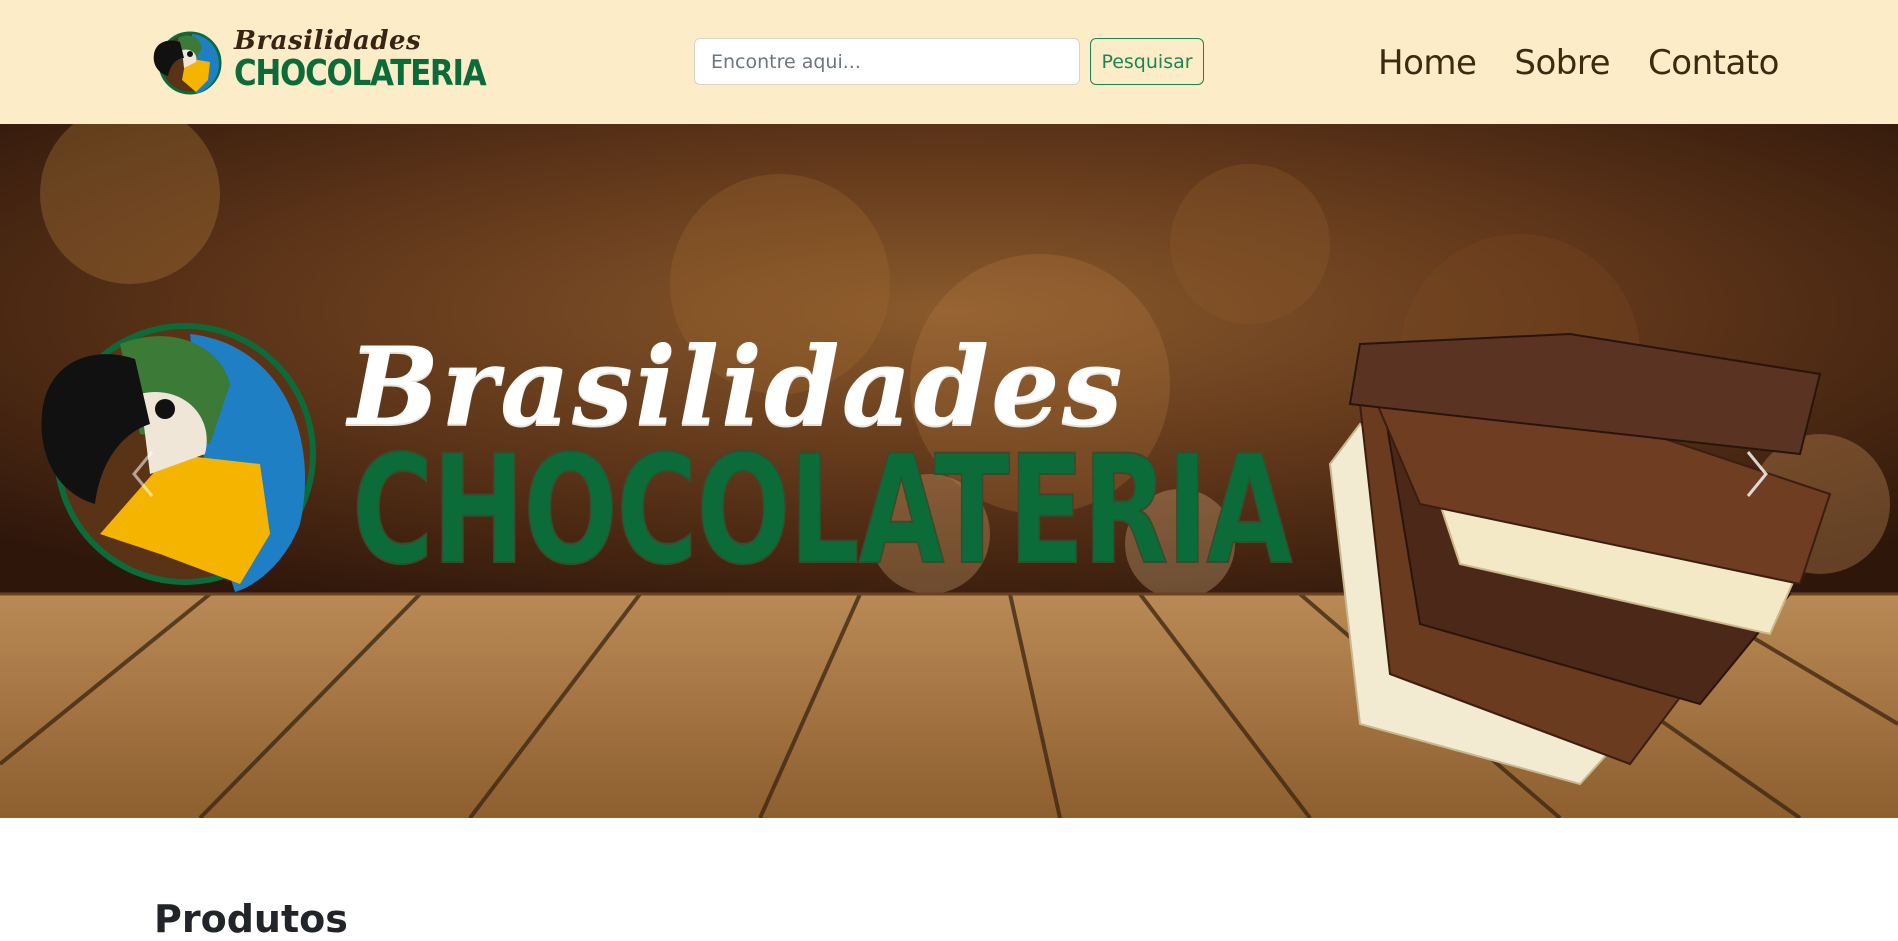  What do you see at coordinates (887, 61) in the screenshot?
I see `search-input` at bounding box center [887, 61].